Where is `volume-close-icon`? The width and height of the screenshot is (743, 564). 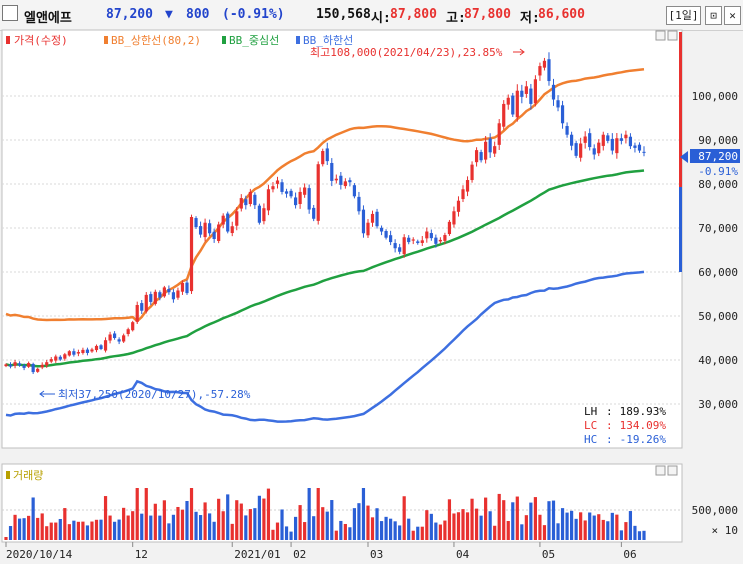
volume-close-icon is located at coordinates (672, 470).